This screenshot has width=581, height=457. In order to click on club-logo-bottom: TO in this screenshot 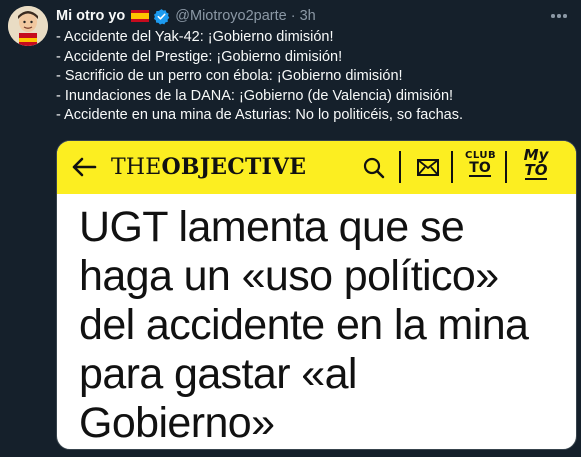, I will do `click(480, 168)`.